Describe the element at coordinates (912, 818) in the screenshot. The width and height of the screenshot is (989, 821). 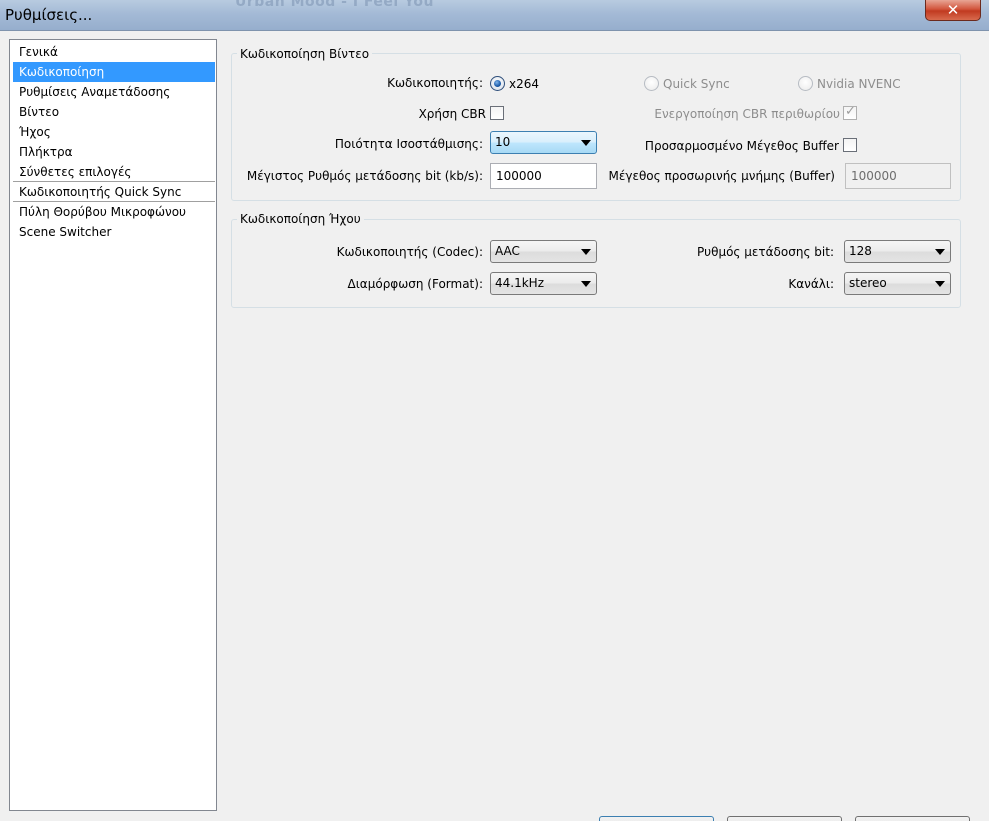
I see `apply-button` at that location.